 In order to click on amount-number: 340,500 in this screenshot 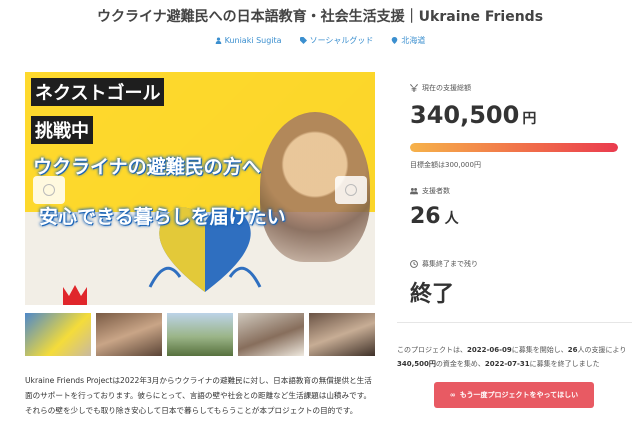, I will do `click(465, 115)`.